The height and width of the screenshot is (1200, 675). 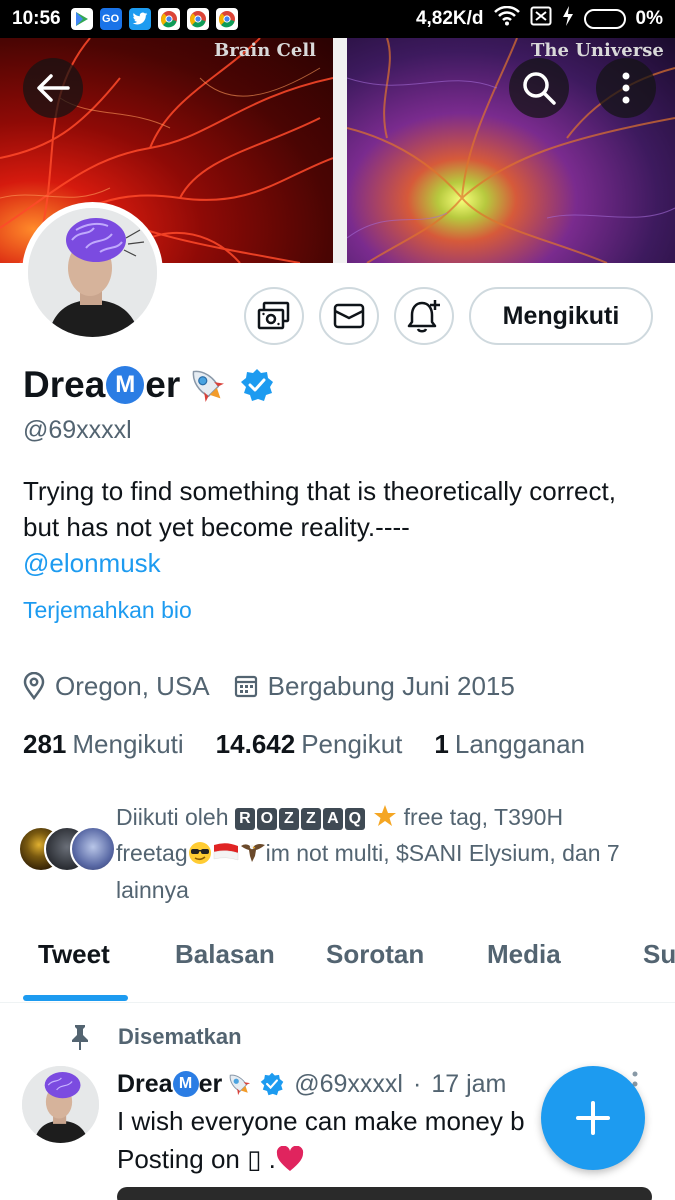 What do you see at coordinates (210, 1083) in the screenshot?
I see `tweet-name-suffix: er` at bounding box center [210, 1083].